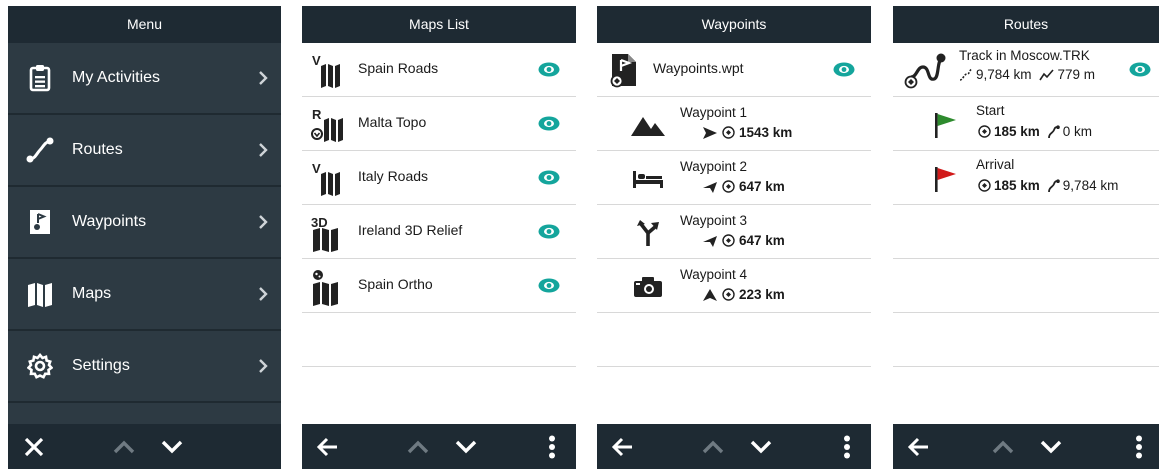 The image size is (1161, 469). I want to click on waypoint-name: Waypoint 3, so click(714, 220).